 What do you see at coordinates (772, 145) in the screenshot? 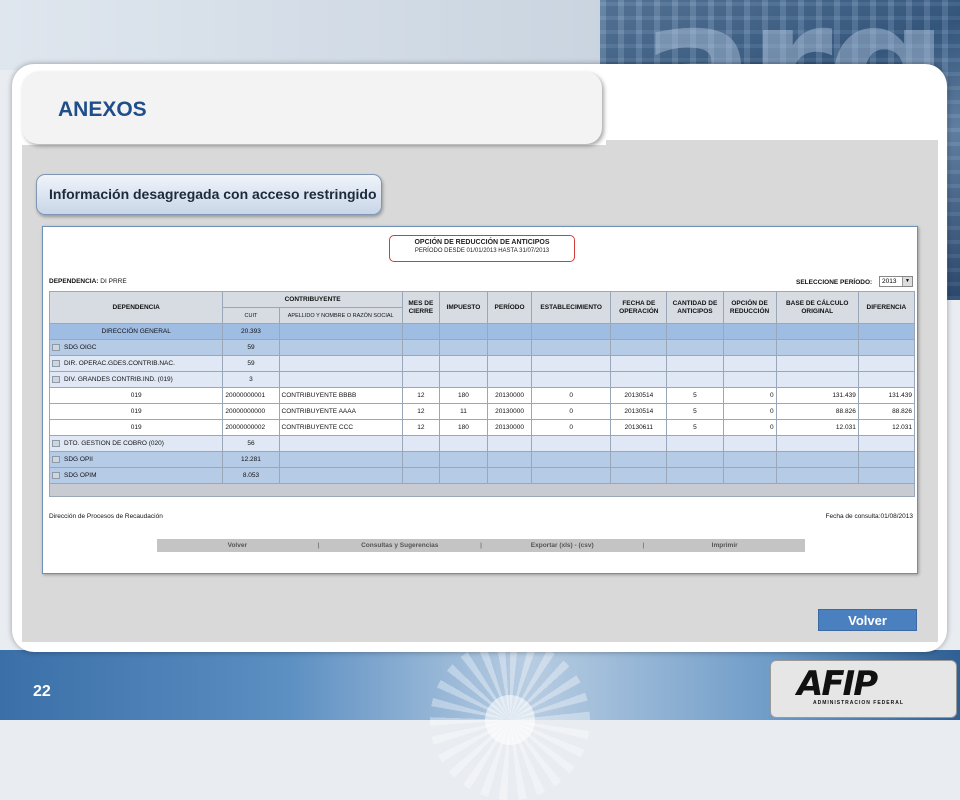
I see `content-panel-top` at bounding box center [772, 145].